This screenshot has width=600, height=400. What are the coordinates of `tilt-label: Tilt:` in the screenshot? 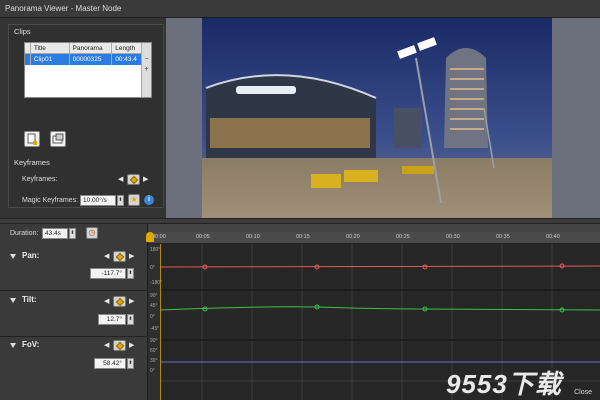 It's located at (29, 299).